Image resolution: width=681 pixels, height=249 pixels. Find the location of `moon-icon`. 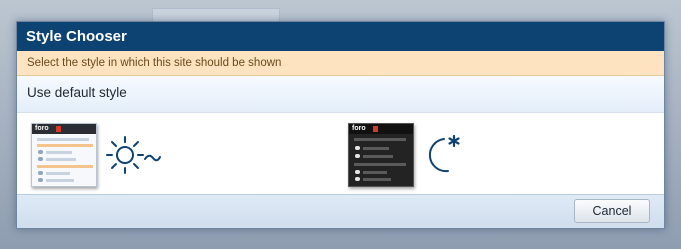

moon-icon is located at coordinates (444, 153).